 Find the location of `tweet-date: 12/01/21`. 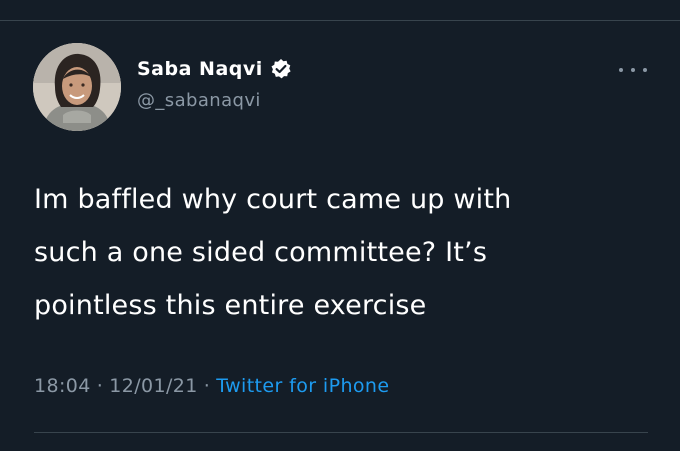

tweet-date: 12/01/21 is located at coordinates (153, 386).